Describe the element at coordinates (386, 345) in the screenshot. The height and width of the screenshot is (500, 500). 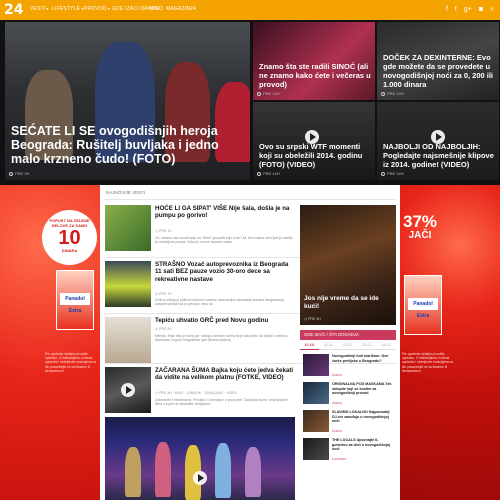
I see `date-tab: 04.01.` at that location.